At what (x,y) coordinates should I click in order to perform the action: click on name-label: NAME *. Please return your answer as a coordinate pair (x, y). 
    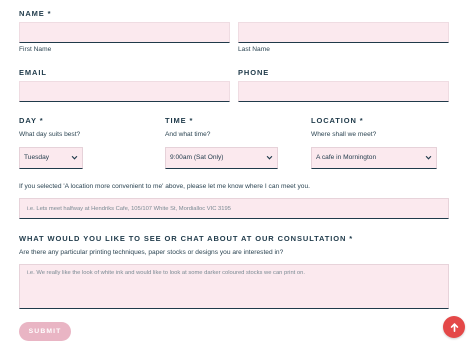
    Looking at the image, I should click on (35, 13).